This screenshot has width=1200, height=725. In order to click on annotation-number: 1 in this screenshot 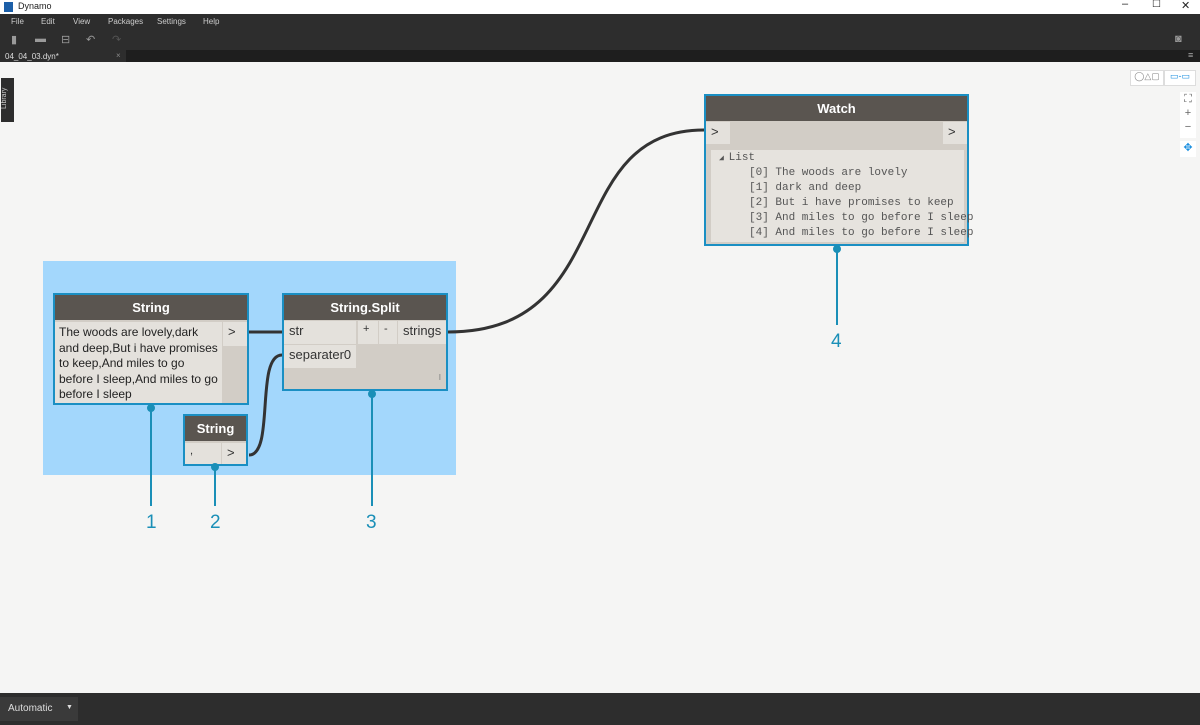, I will do `click(151, 522)`.